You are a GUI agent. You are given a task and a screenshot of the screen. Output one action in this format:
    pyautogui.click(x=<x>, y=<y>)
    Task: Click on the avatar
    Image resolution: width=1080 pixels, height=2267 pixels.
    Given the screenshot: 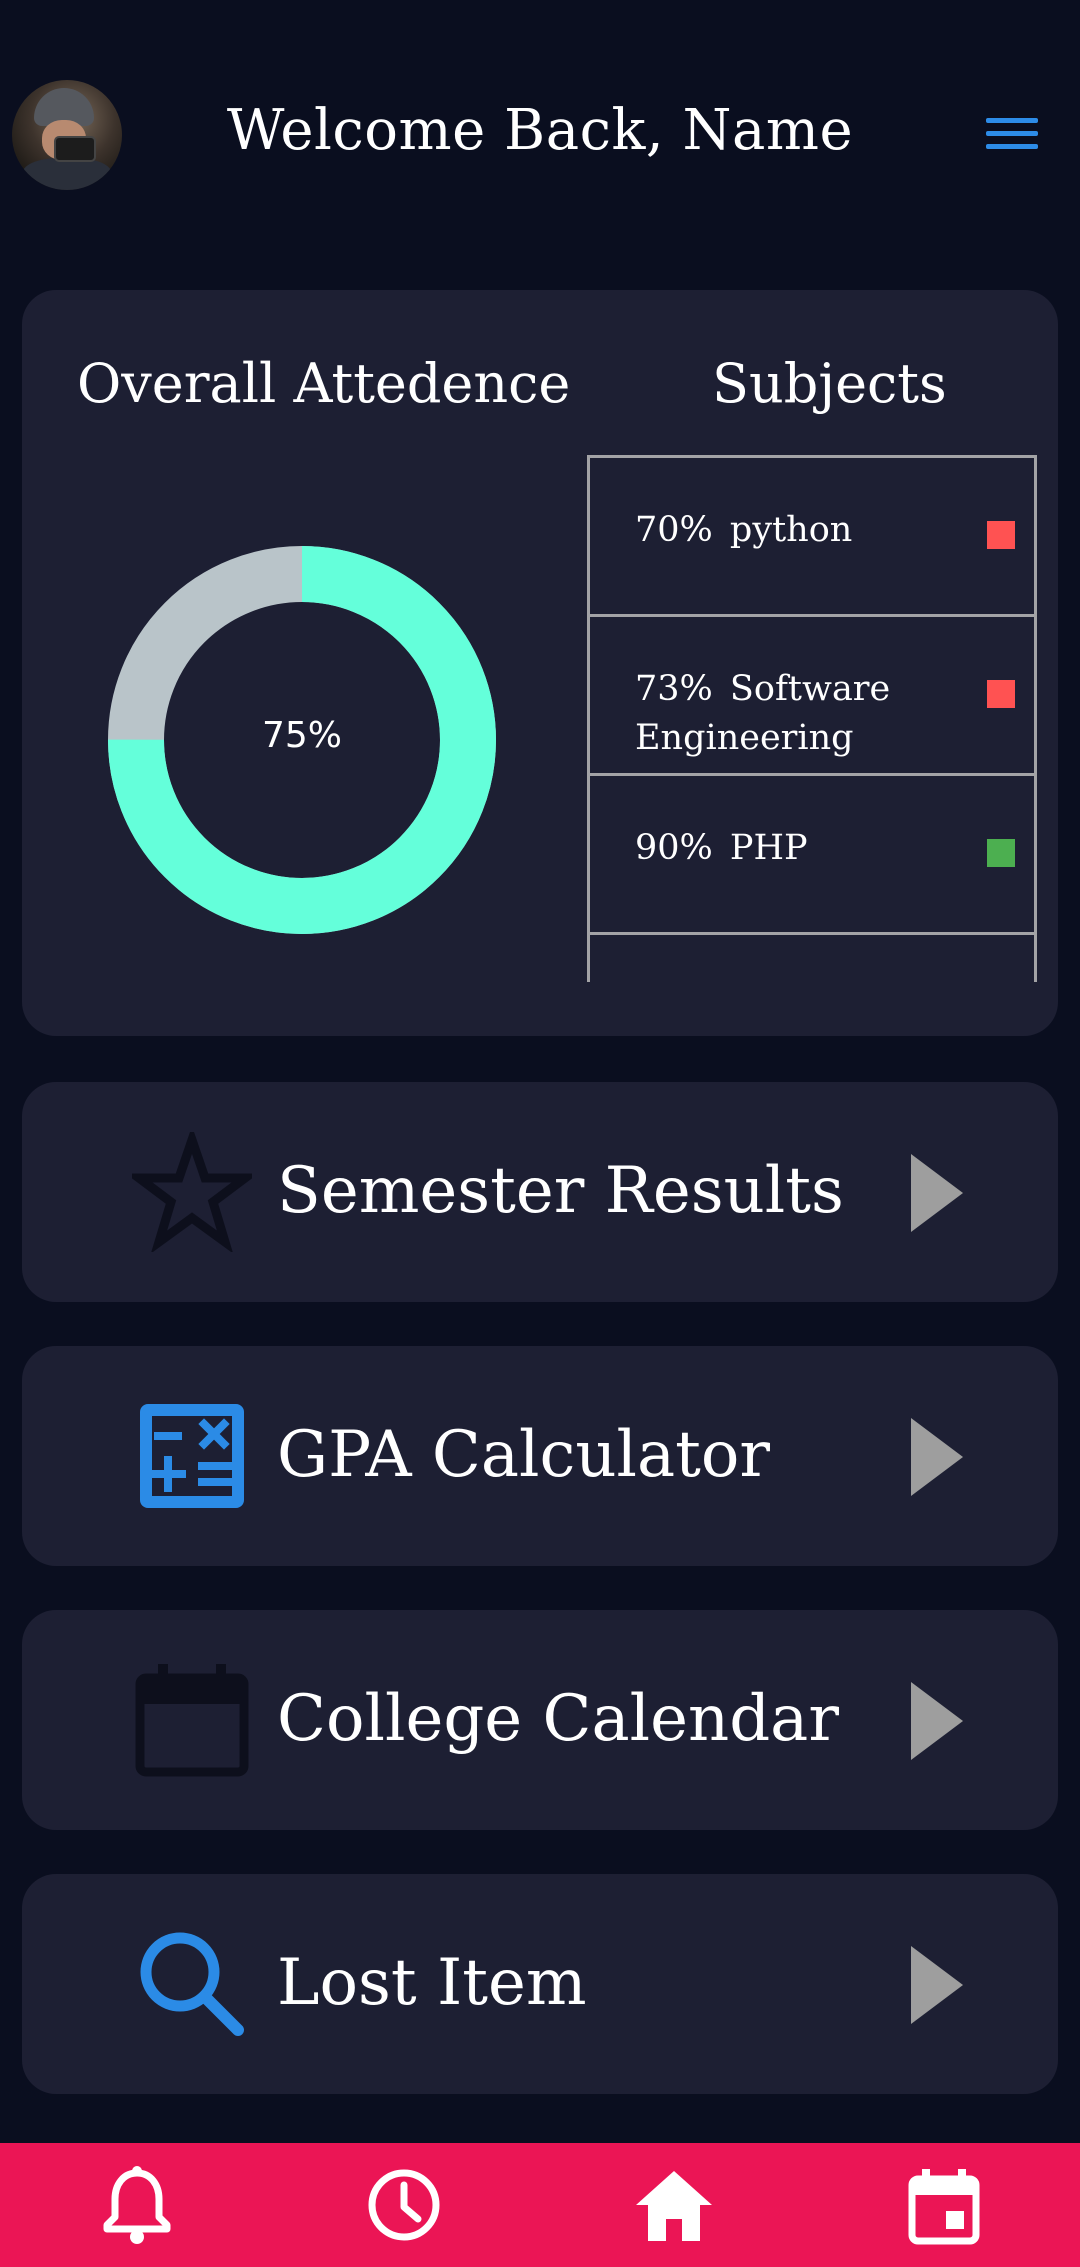 What is the action you would take?
    pyautogui.click(x=67, y=135)
    